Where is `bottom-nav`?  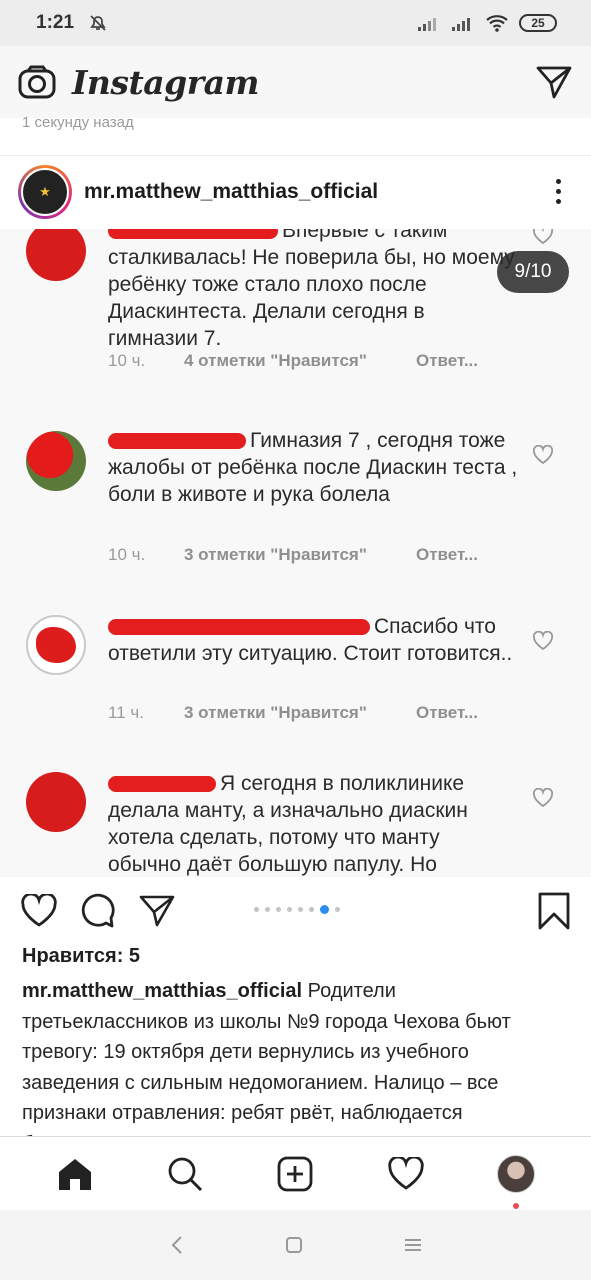
bottom-nav is located at coordinates (295, 1173).